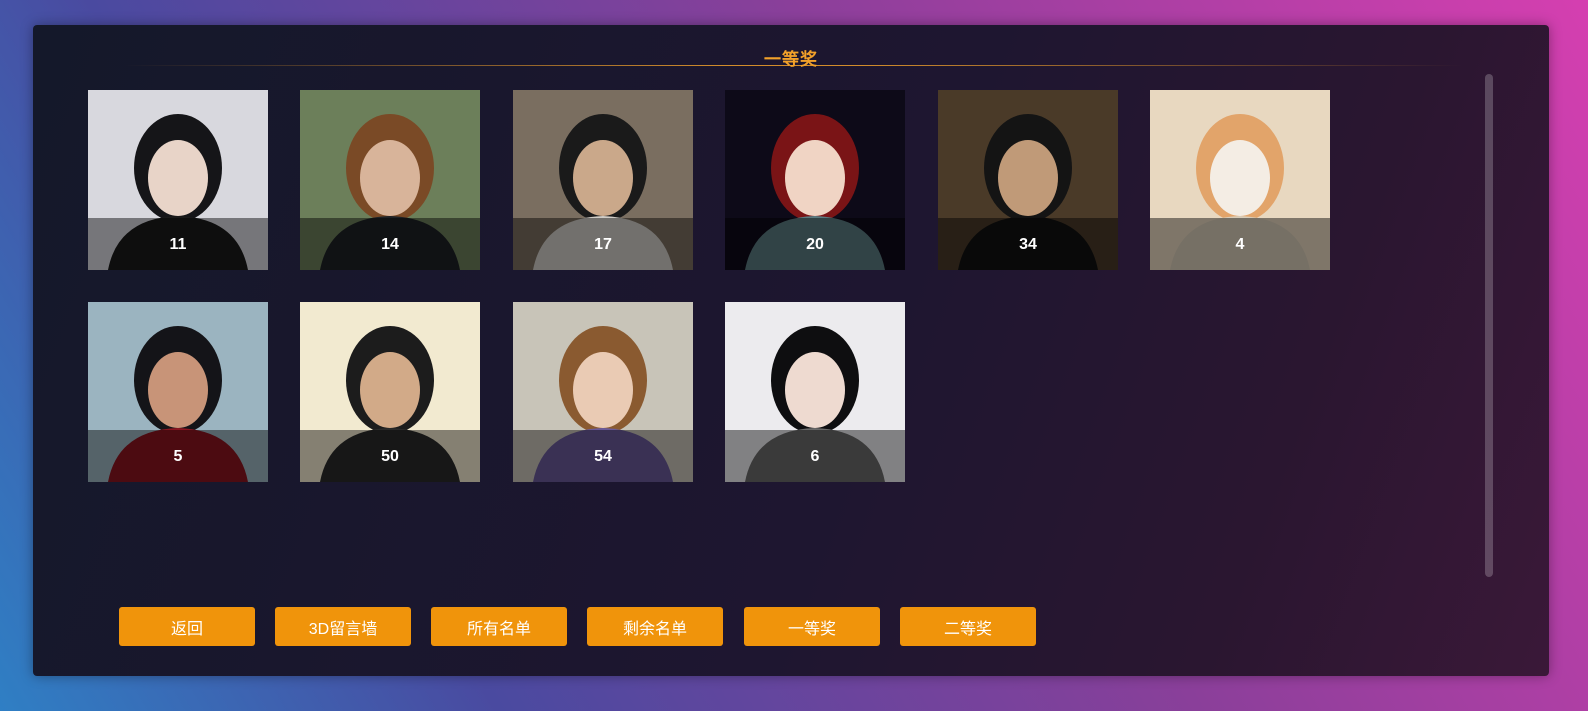 The image size is (1588, 711). Describe the element at coordinates (1489, 325) in the screenshot. I see `scrollbar` at that location.